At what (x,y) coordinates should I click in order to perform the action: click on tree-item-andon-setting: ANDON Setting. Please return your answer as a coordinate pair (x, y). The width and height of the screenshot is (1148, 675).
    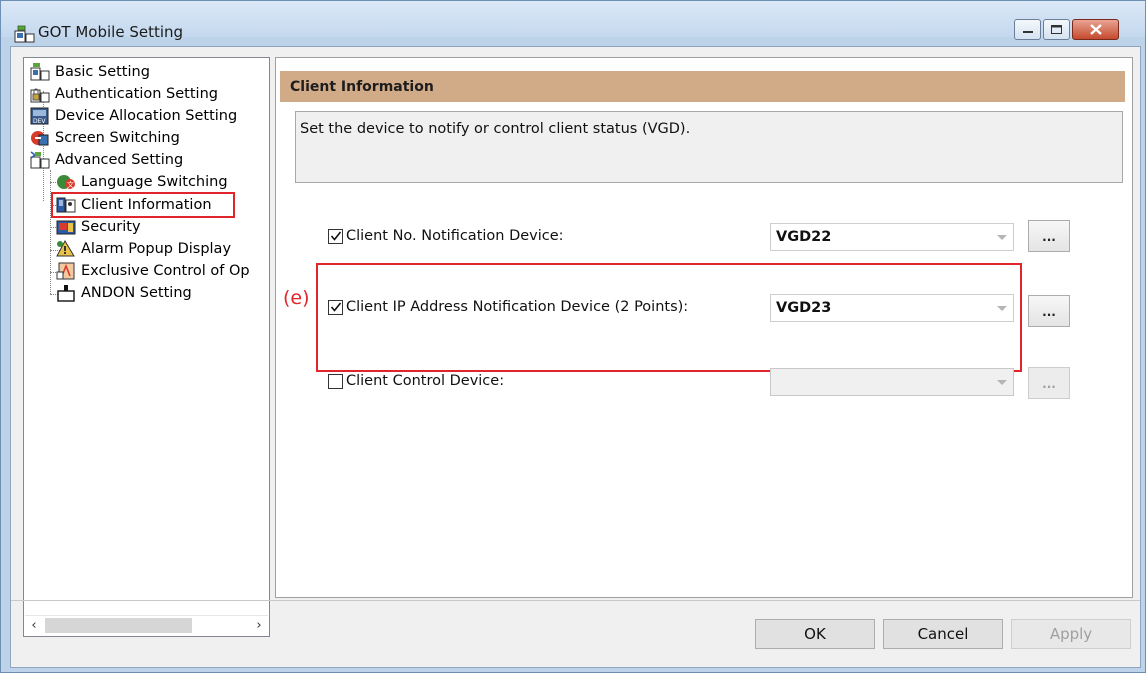
    Looking at the image, I should click on (124, 293).